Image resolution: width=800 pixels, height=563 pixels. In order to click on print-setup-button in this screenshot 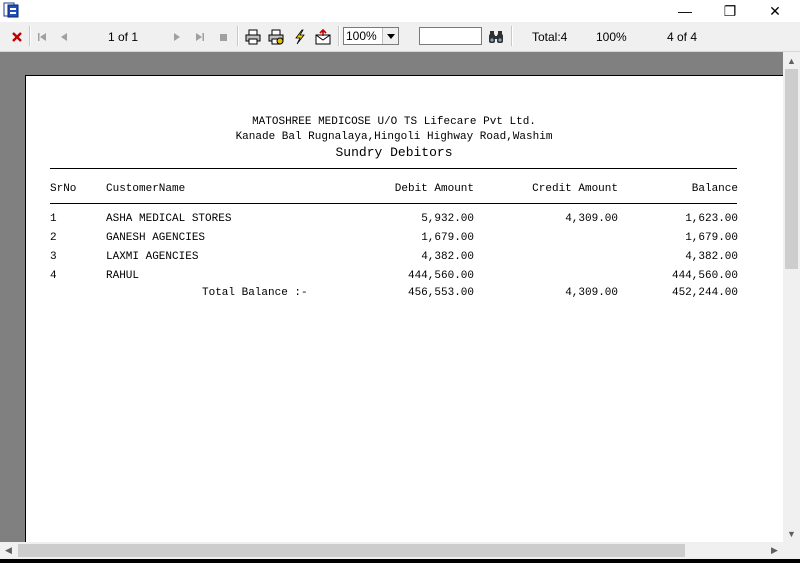, I will do `click(276, 37)`.